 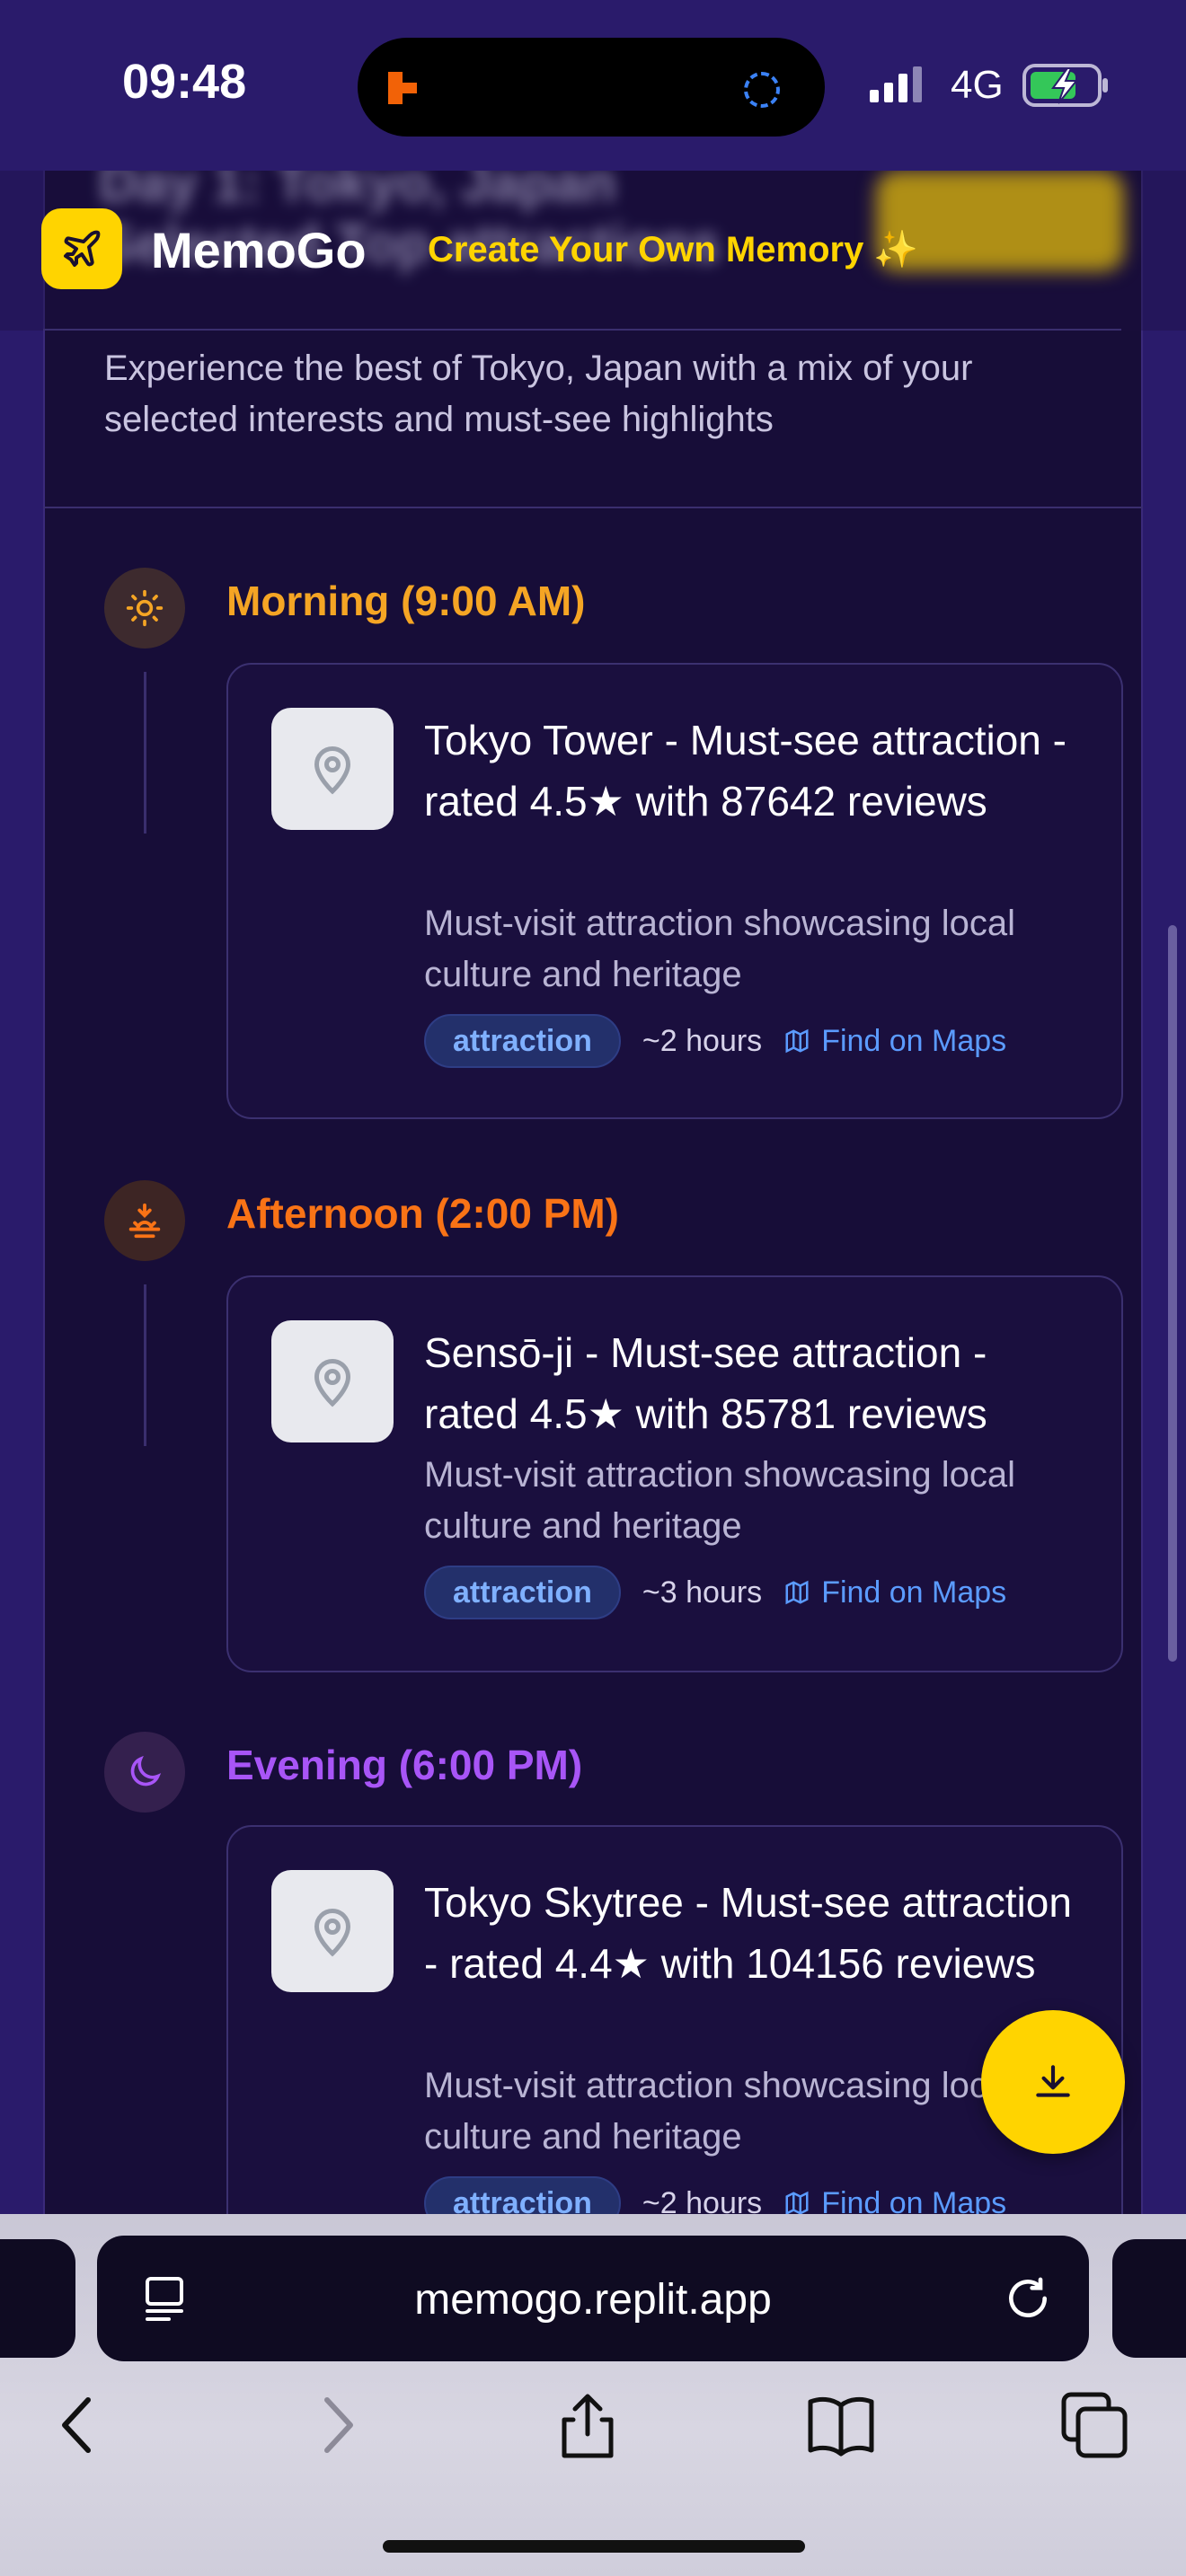 What do you see at coordinates (1065, 85) in the screenshot?
I see `battery-charging-icon` at bounding box center [1065, 85].